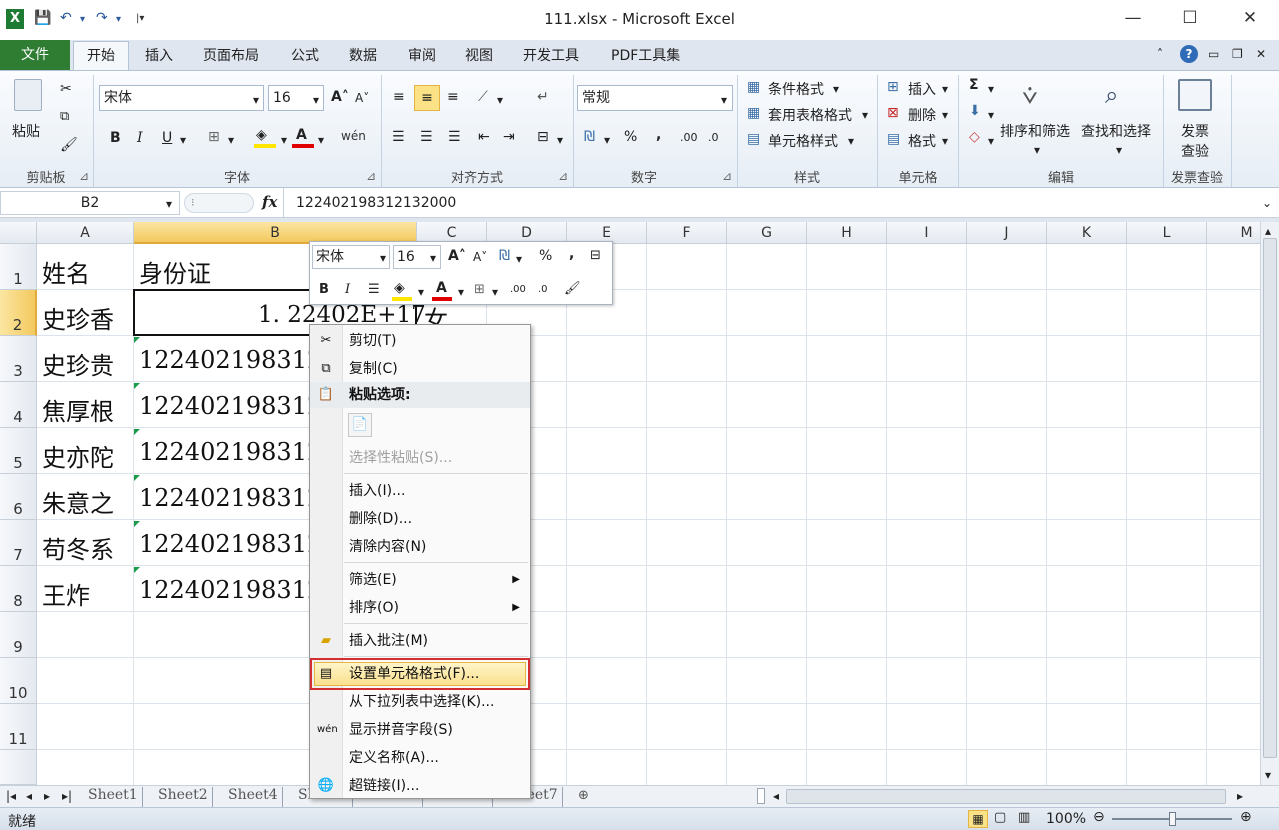 The width and height of the screenshot is (1279, 830). I want to click on scroll-left-icon: ◂, so click(776, 796).